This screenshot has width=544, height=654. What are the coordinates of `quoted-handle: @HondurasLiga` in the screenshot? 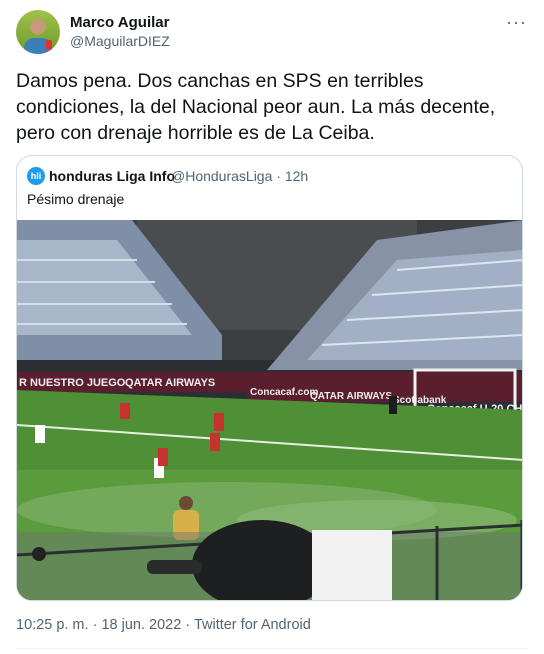 It's located at (221, 176).